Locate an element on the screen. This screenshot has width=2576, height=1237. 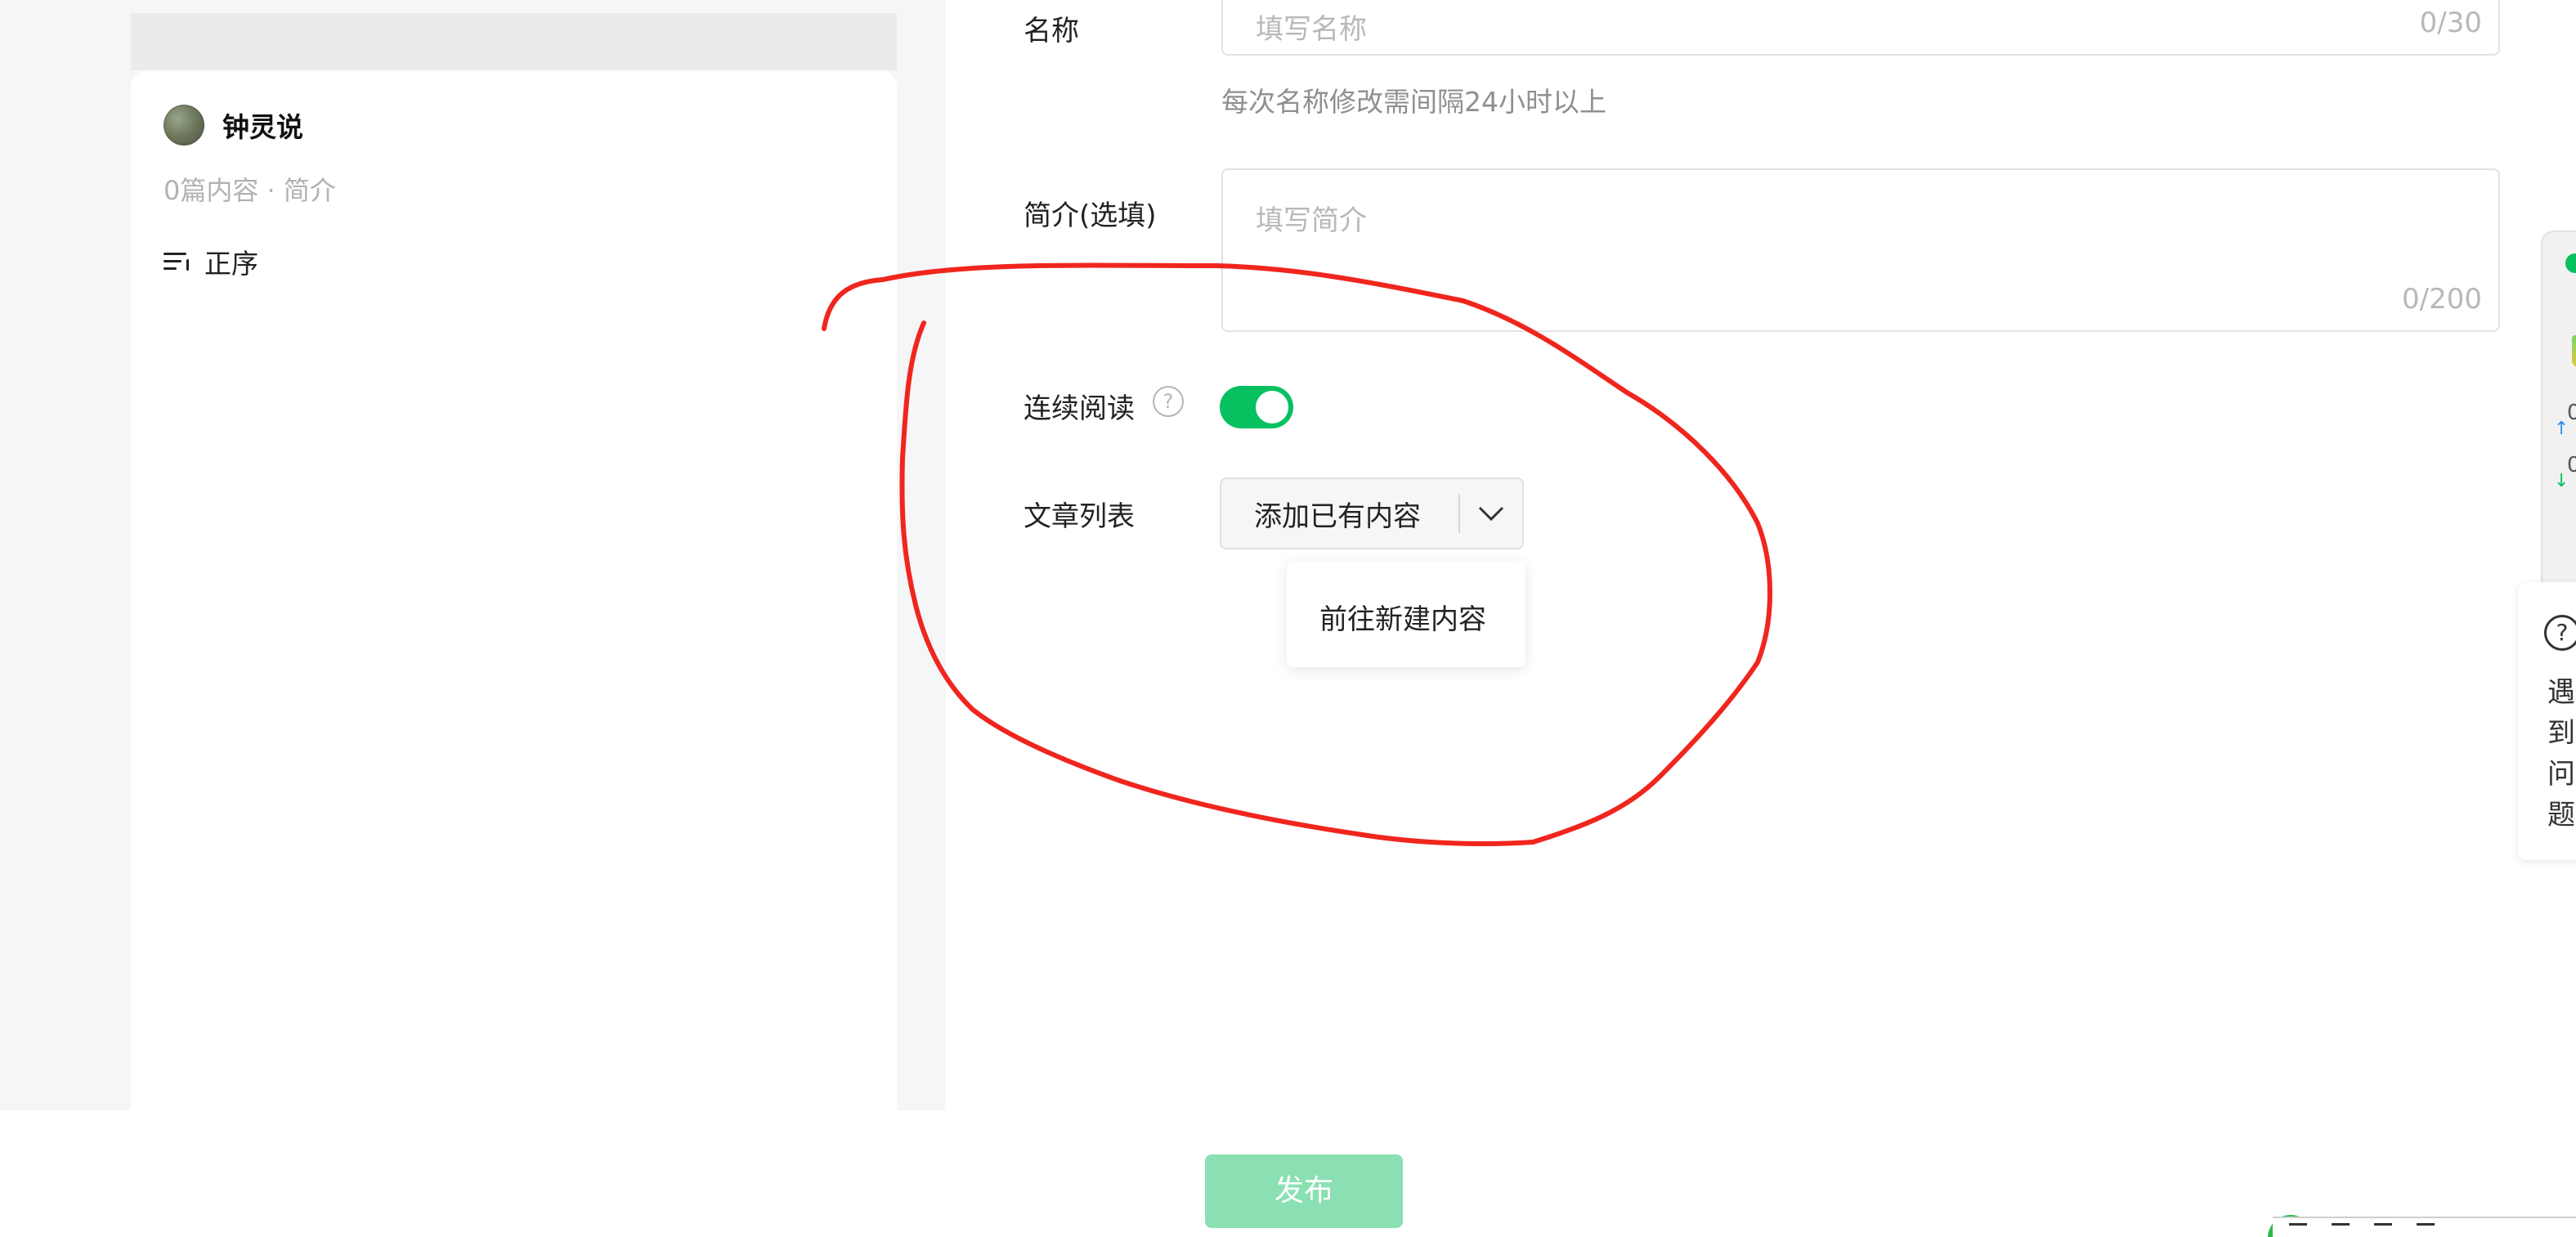
name-input: 填写名称 0/30 is located at coordinates (1861, 28).